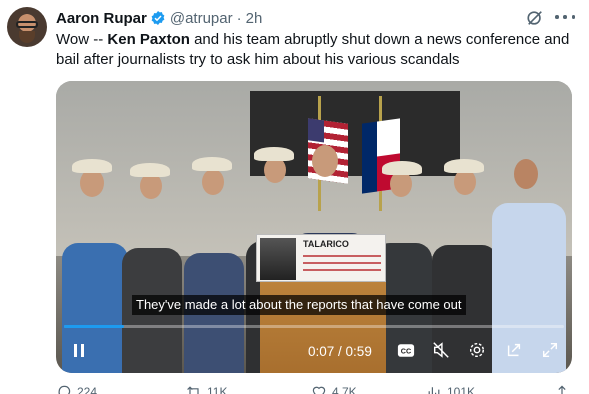 Image resolution: width=589 pixels, height=394 pixels. I want to click on tweet-text-mention: Ken Paxton, so click(148, 39).